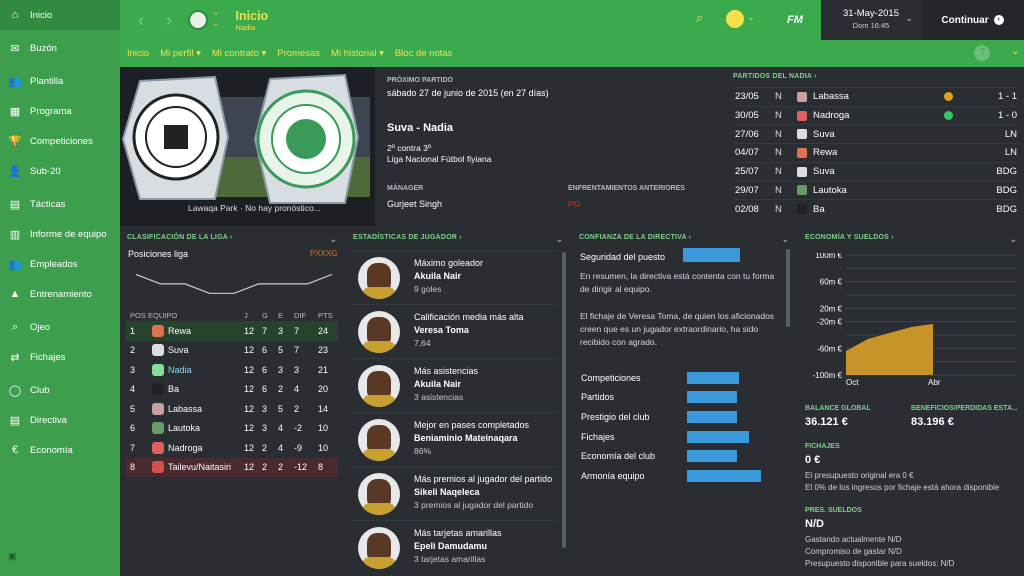 This screenshot has width=1024, height=576. I want to click on sidebar-item-competiciones: 🏆 Competiciones, so click(60, 141).